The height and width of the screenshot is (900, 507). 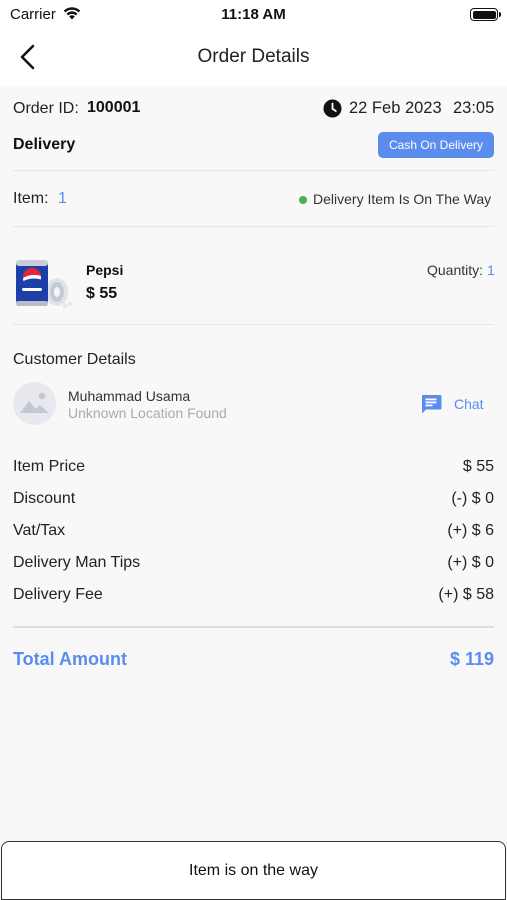 What do you see at coordinates (74, 359) in the screenshot?
I see `customer-section-title: Customer Details` at bounding box center [74, 359].